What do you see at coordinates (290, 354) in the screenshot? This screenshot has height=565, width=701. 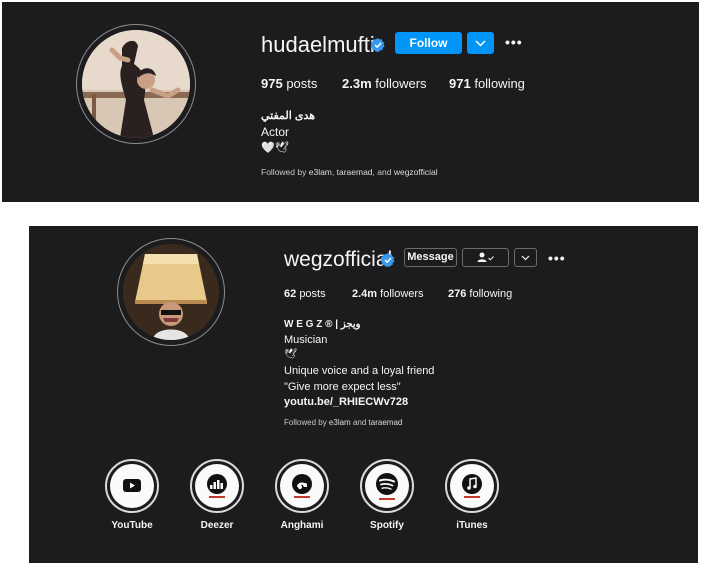 I see `bio-emoji: 🕊` at bounding box center [290, 354].